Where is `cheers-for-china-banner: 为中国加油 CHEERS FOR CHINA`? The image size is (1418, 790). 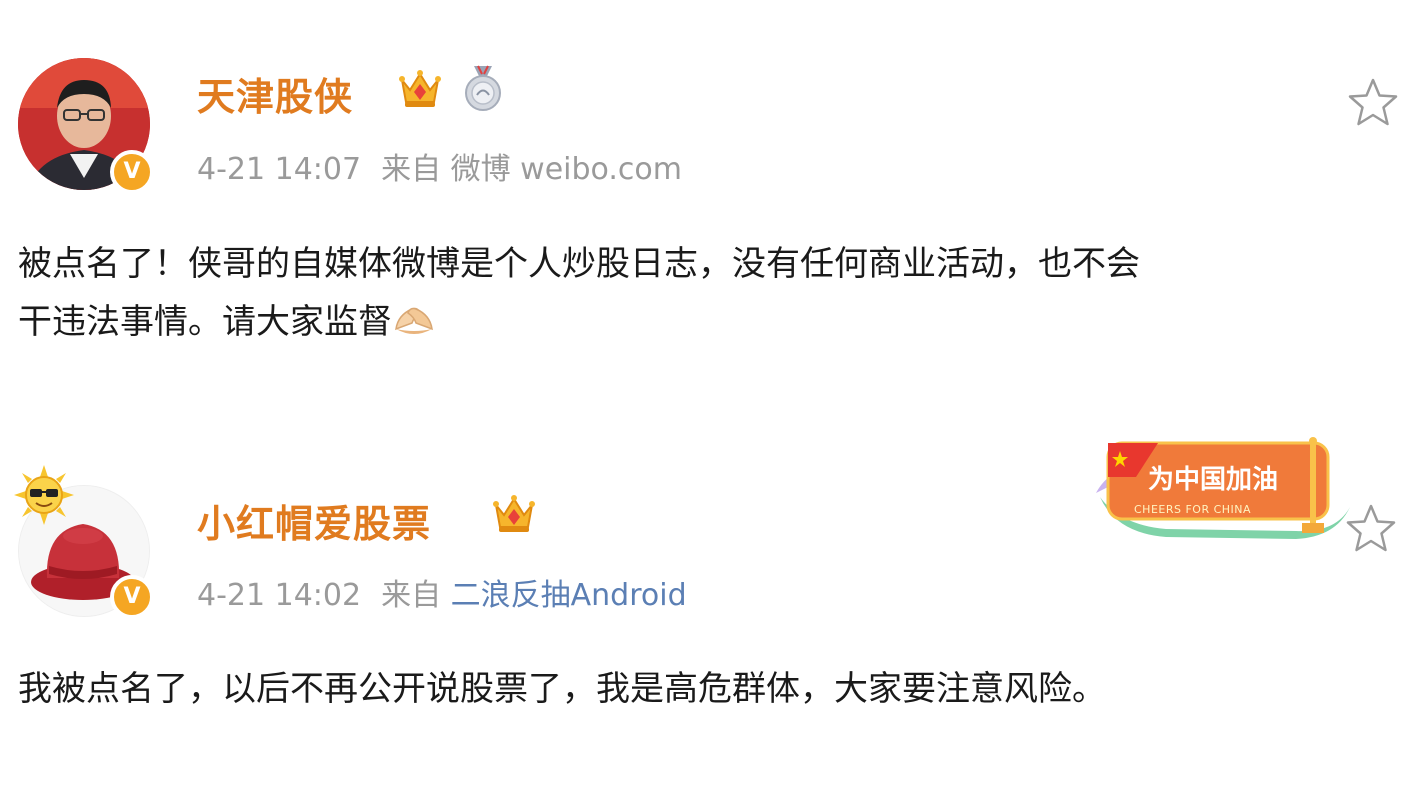 cheers-for-china-banner: 为中国加油 CHEERS FOR CHINA is located at coordinates (1225, 491).